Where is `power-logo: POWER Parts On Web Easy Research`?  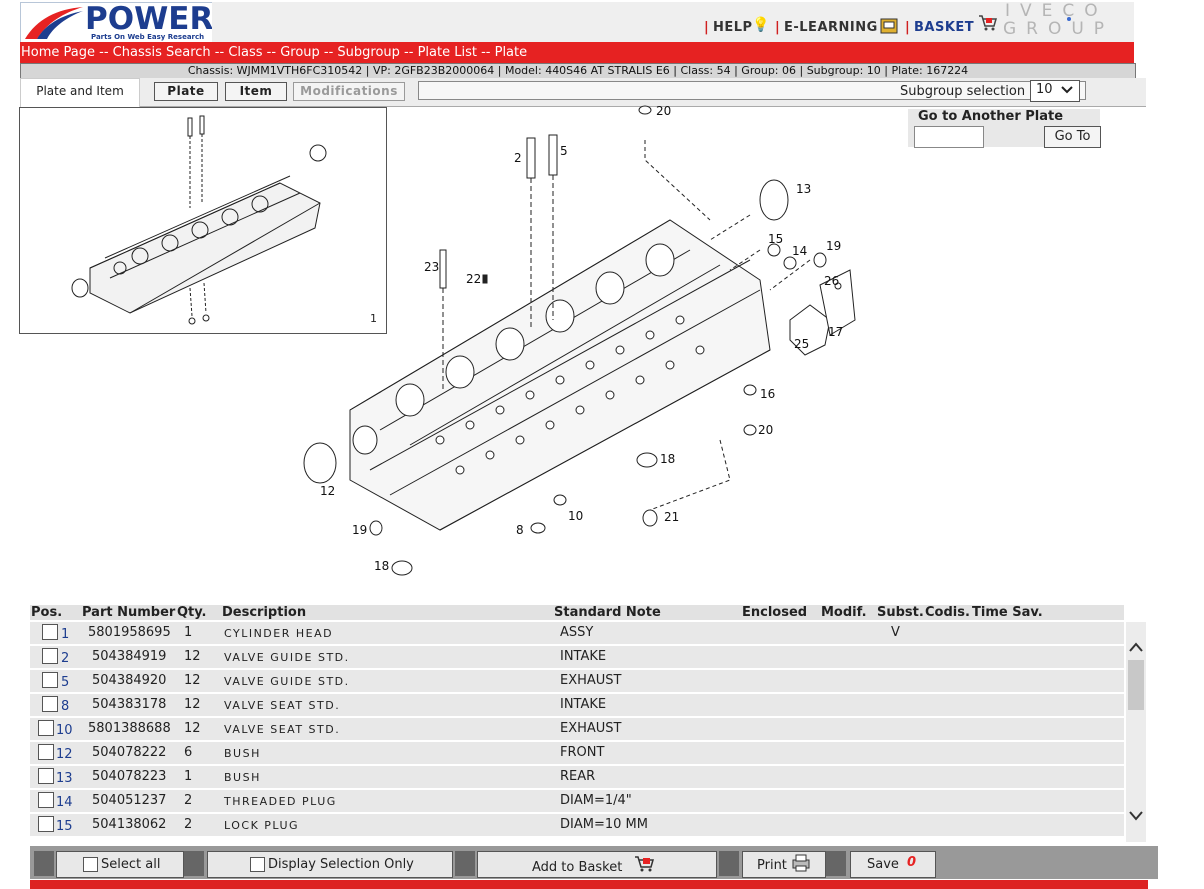 power-logo: POWER Parts On Web Easy Research is located at coordinates (117, 22).